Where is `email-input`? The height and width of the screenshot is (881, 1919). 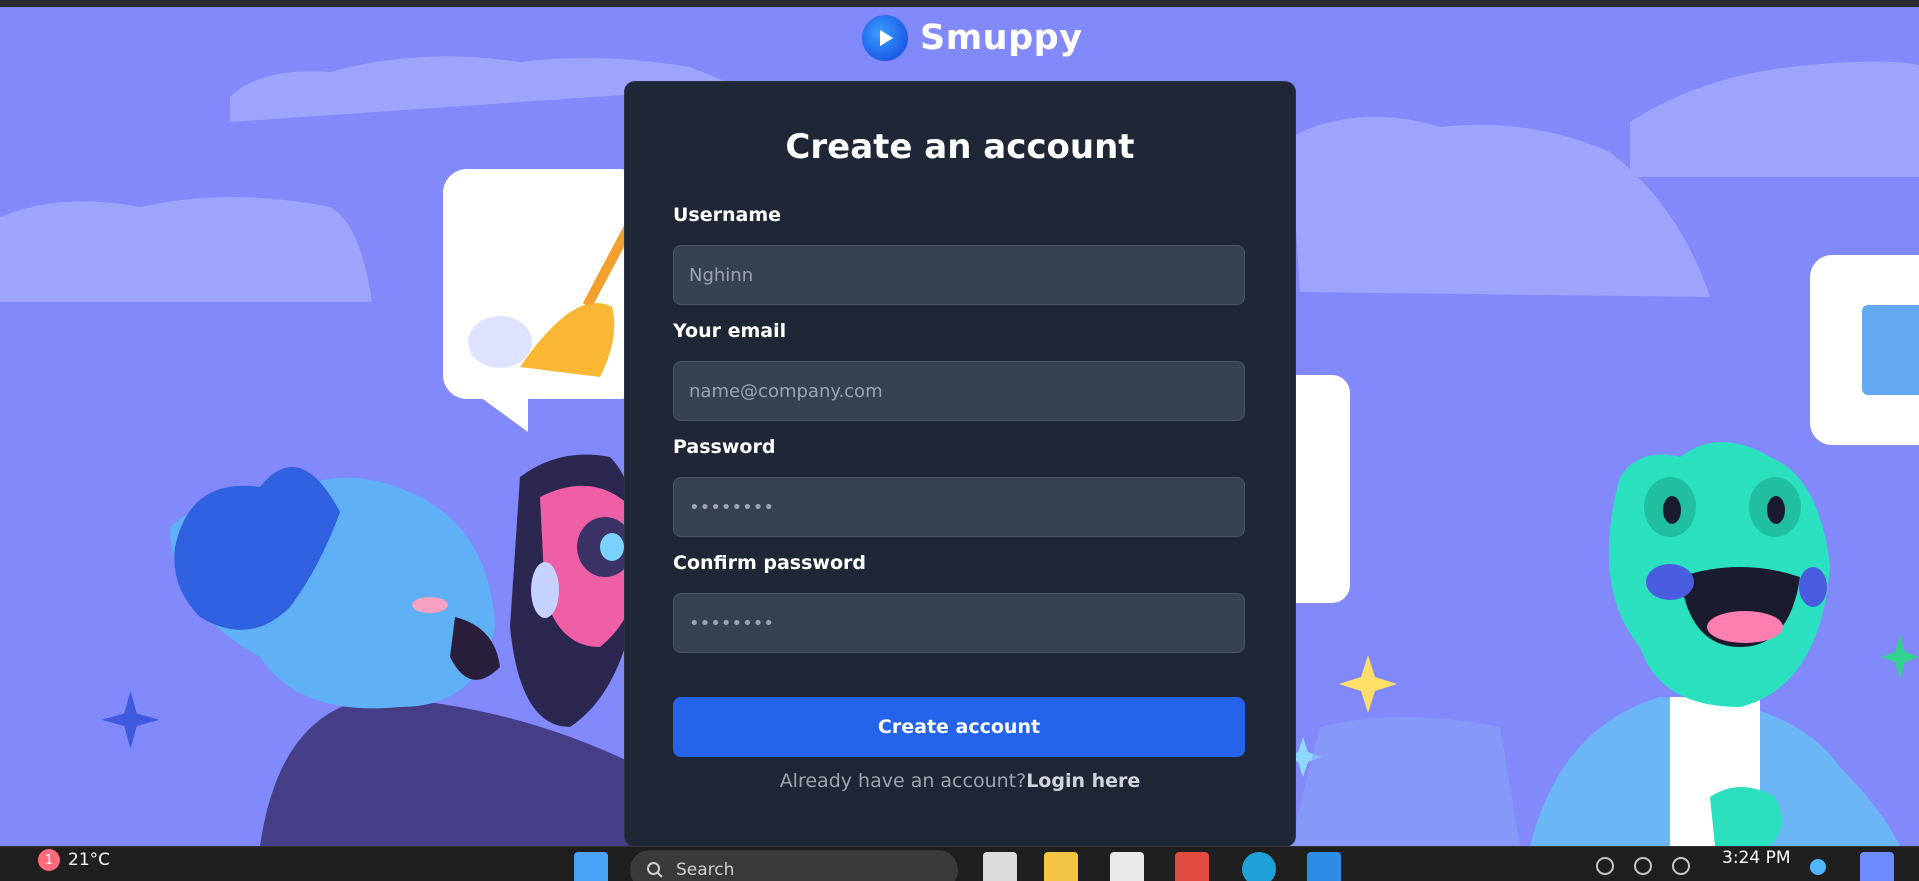
email-input is located at coordinates (959, 391).